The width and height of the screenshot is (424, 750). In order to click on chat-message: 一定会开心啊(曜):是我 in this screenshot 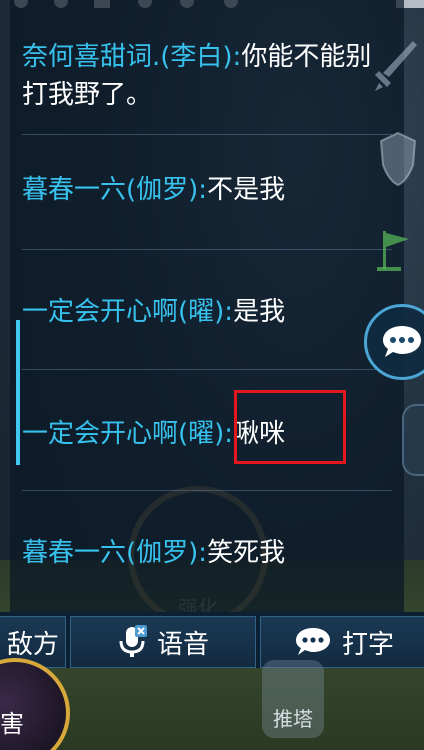, I will do `click(207, 310)`.